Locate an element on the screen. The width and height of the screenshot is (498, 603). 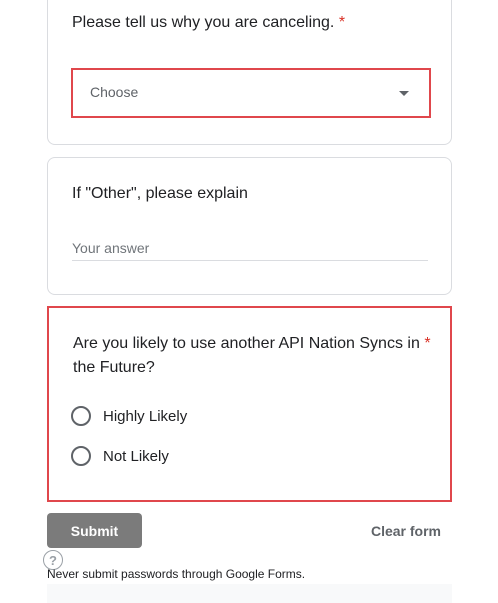
dropdown-value: Choose is located at coordinates (114, 92).